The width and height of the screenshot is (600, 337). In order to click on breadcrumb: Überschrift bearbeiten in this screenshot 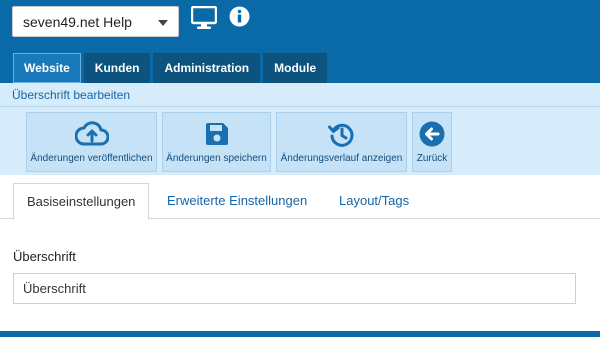, I will do `click(300, 95)`.